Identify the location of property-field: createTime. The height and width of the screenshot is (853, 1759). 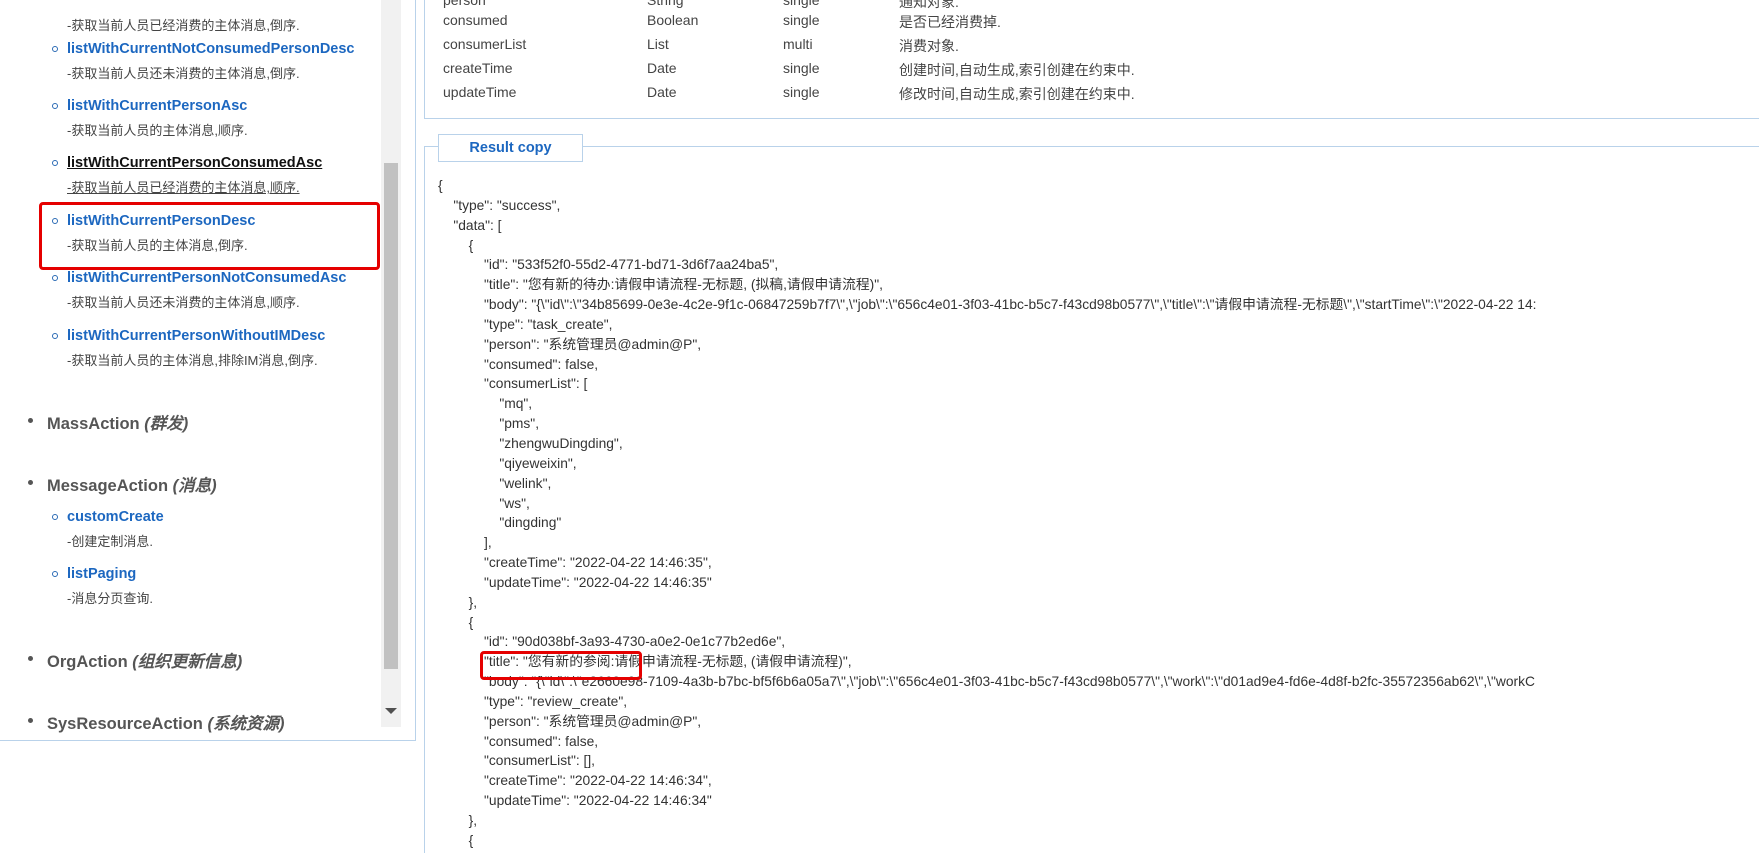
(478, 68).